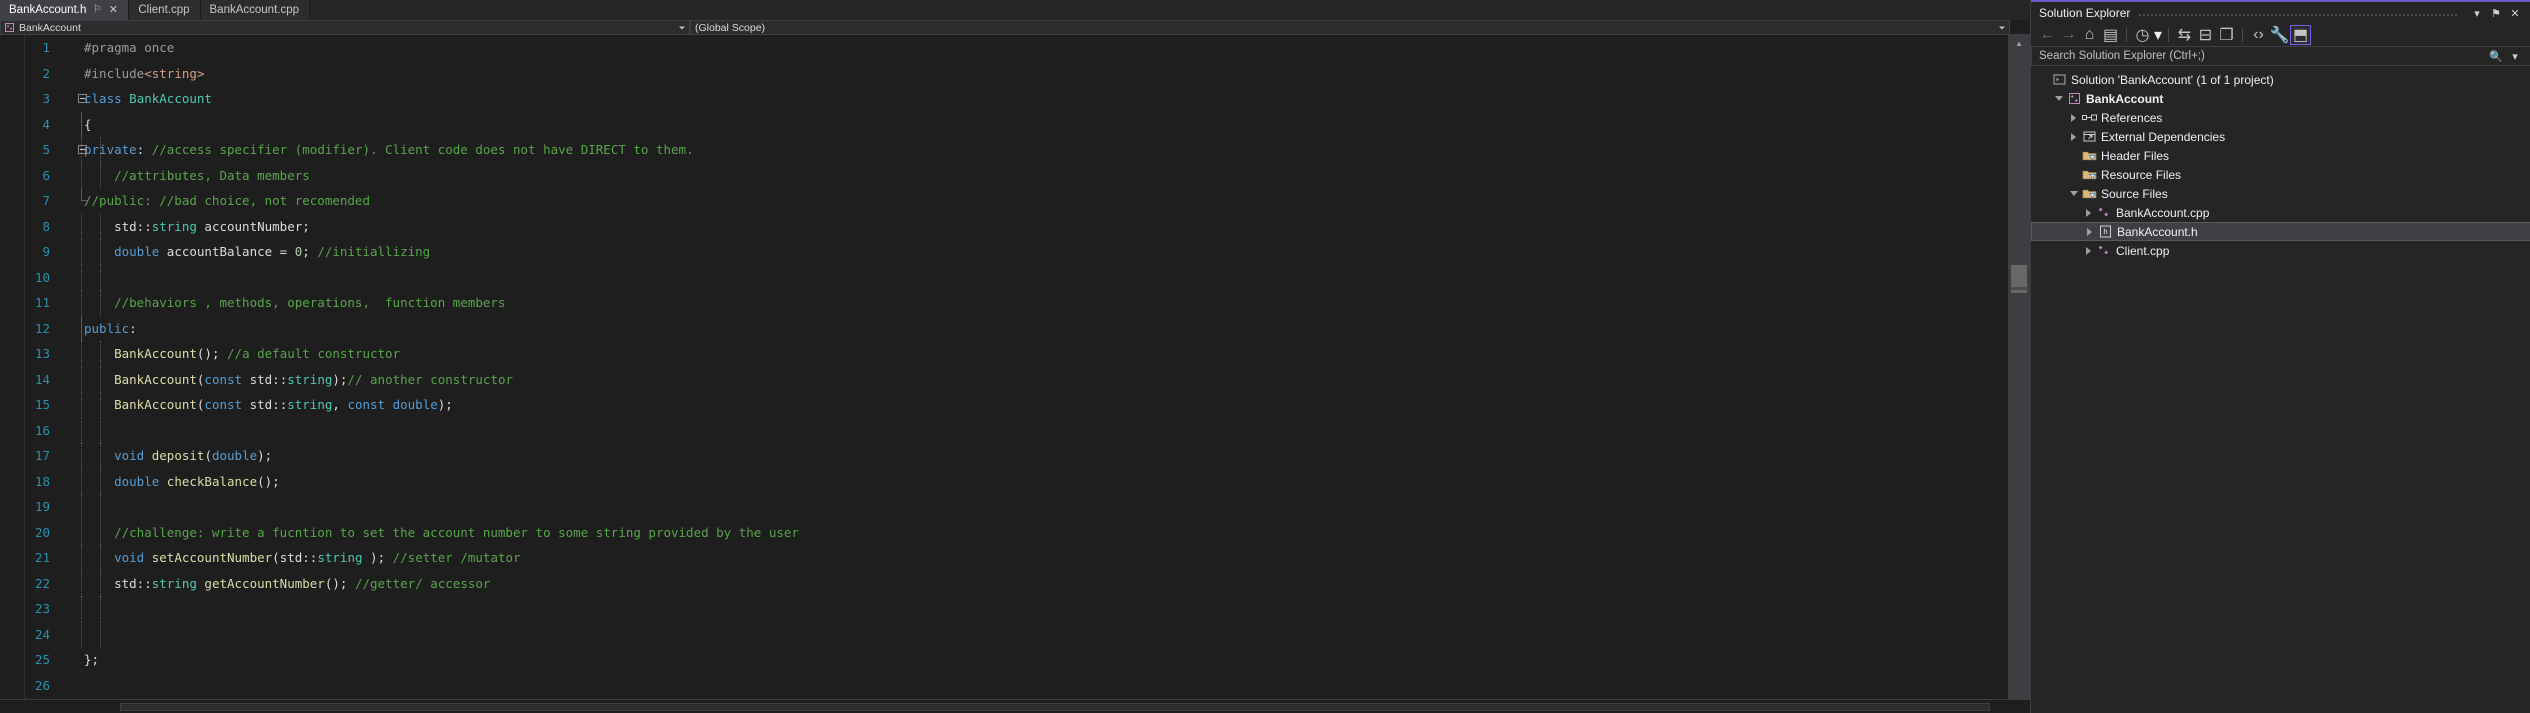 This screenshot has width=2530, height=713. I want to click on code-token: deposit, so click(178, 455).